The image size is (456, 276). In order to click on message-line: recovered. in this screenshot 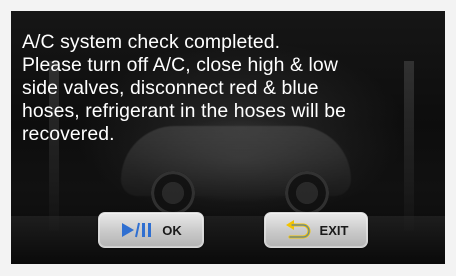, I will do `click(68, 134)`.